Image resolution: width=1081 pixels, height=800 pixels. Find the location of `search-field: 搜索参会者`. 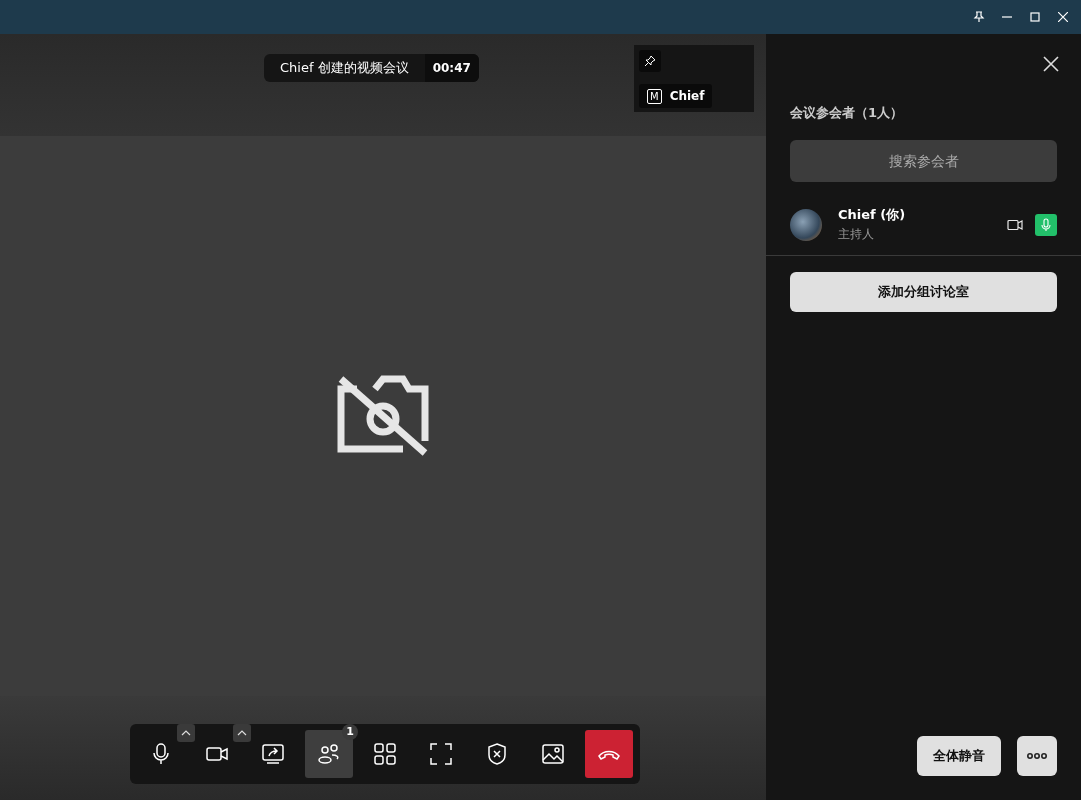

search-field: 搜索参会者 is located at coordinates (923, 161).